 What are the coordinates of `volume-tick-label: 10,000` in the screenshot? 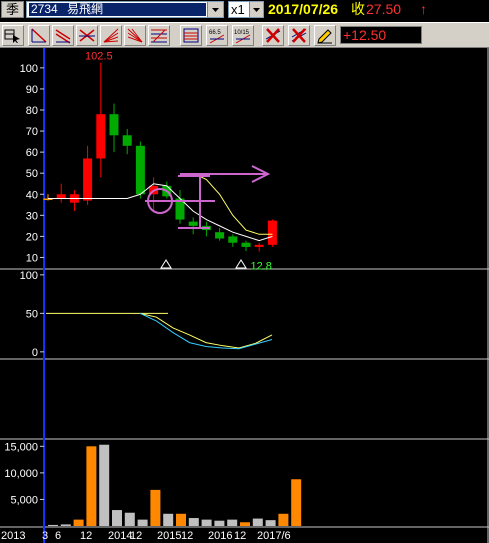 It's located at (21, 474).